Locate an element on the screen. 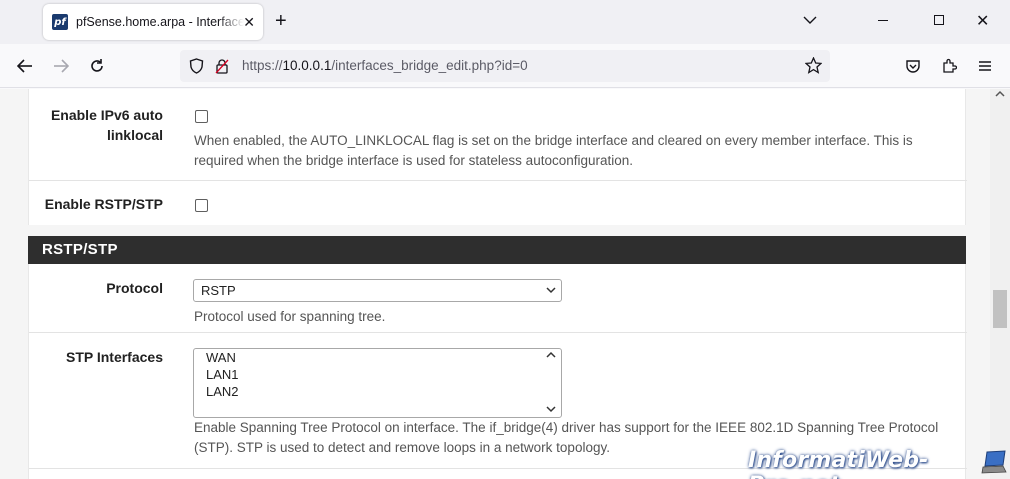  chevron-down-icon is located at coordinates (551, 294).